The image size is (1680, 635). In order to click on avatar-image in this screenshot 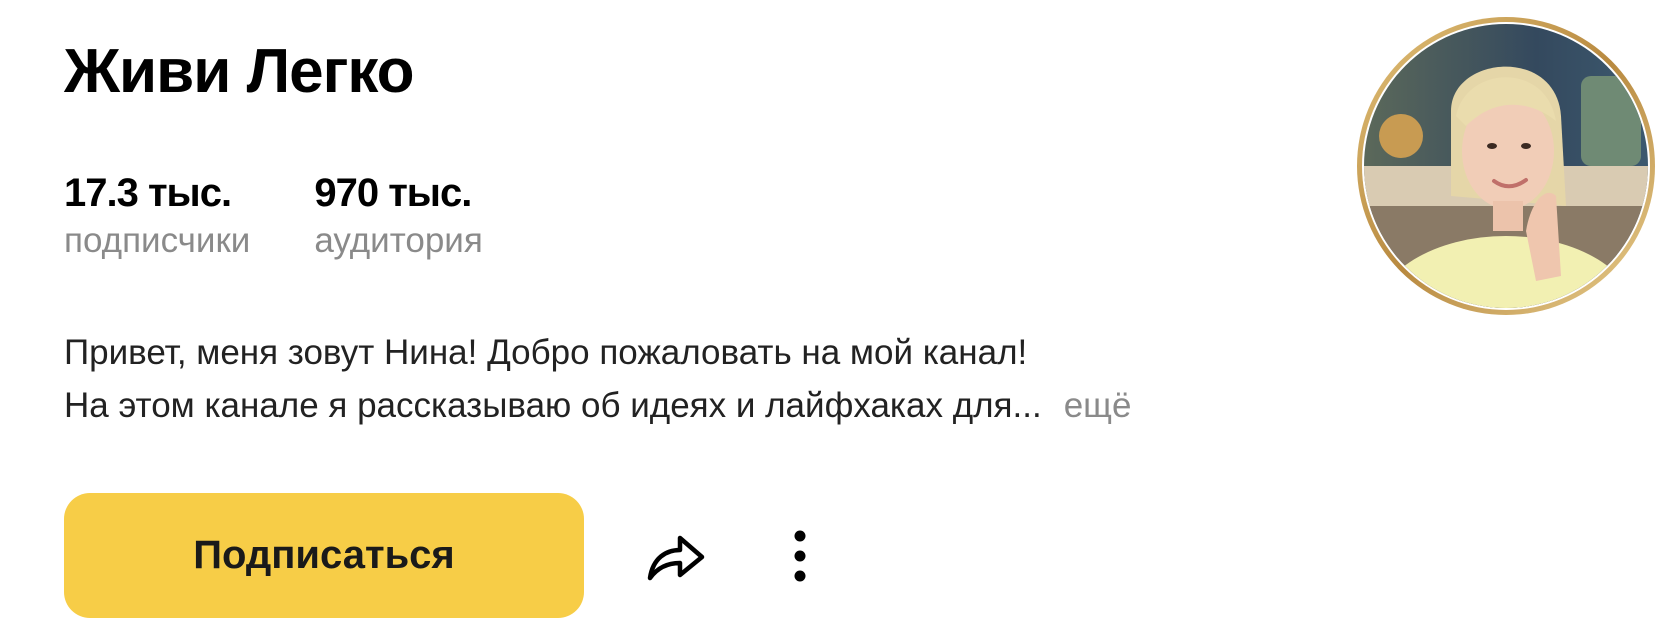, I will do `click(1506, 166)`.